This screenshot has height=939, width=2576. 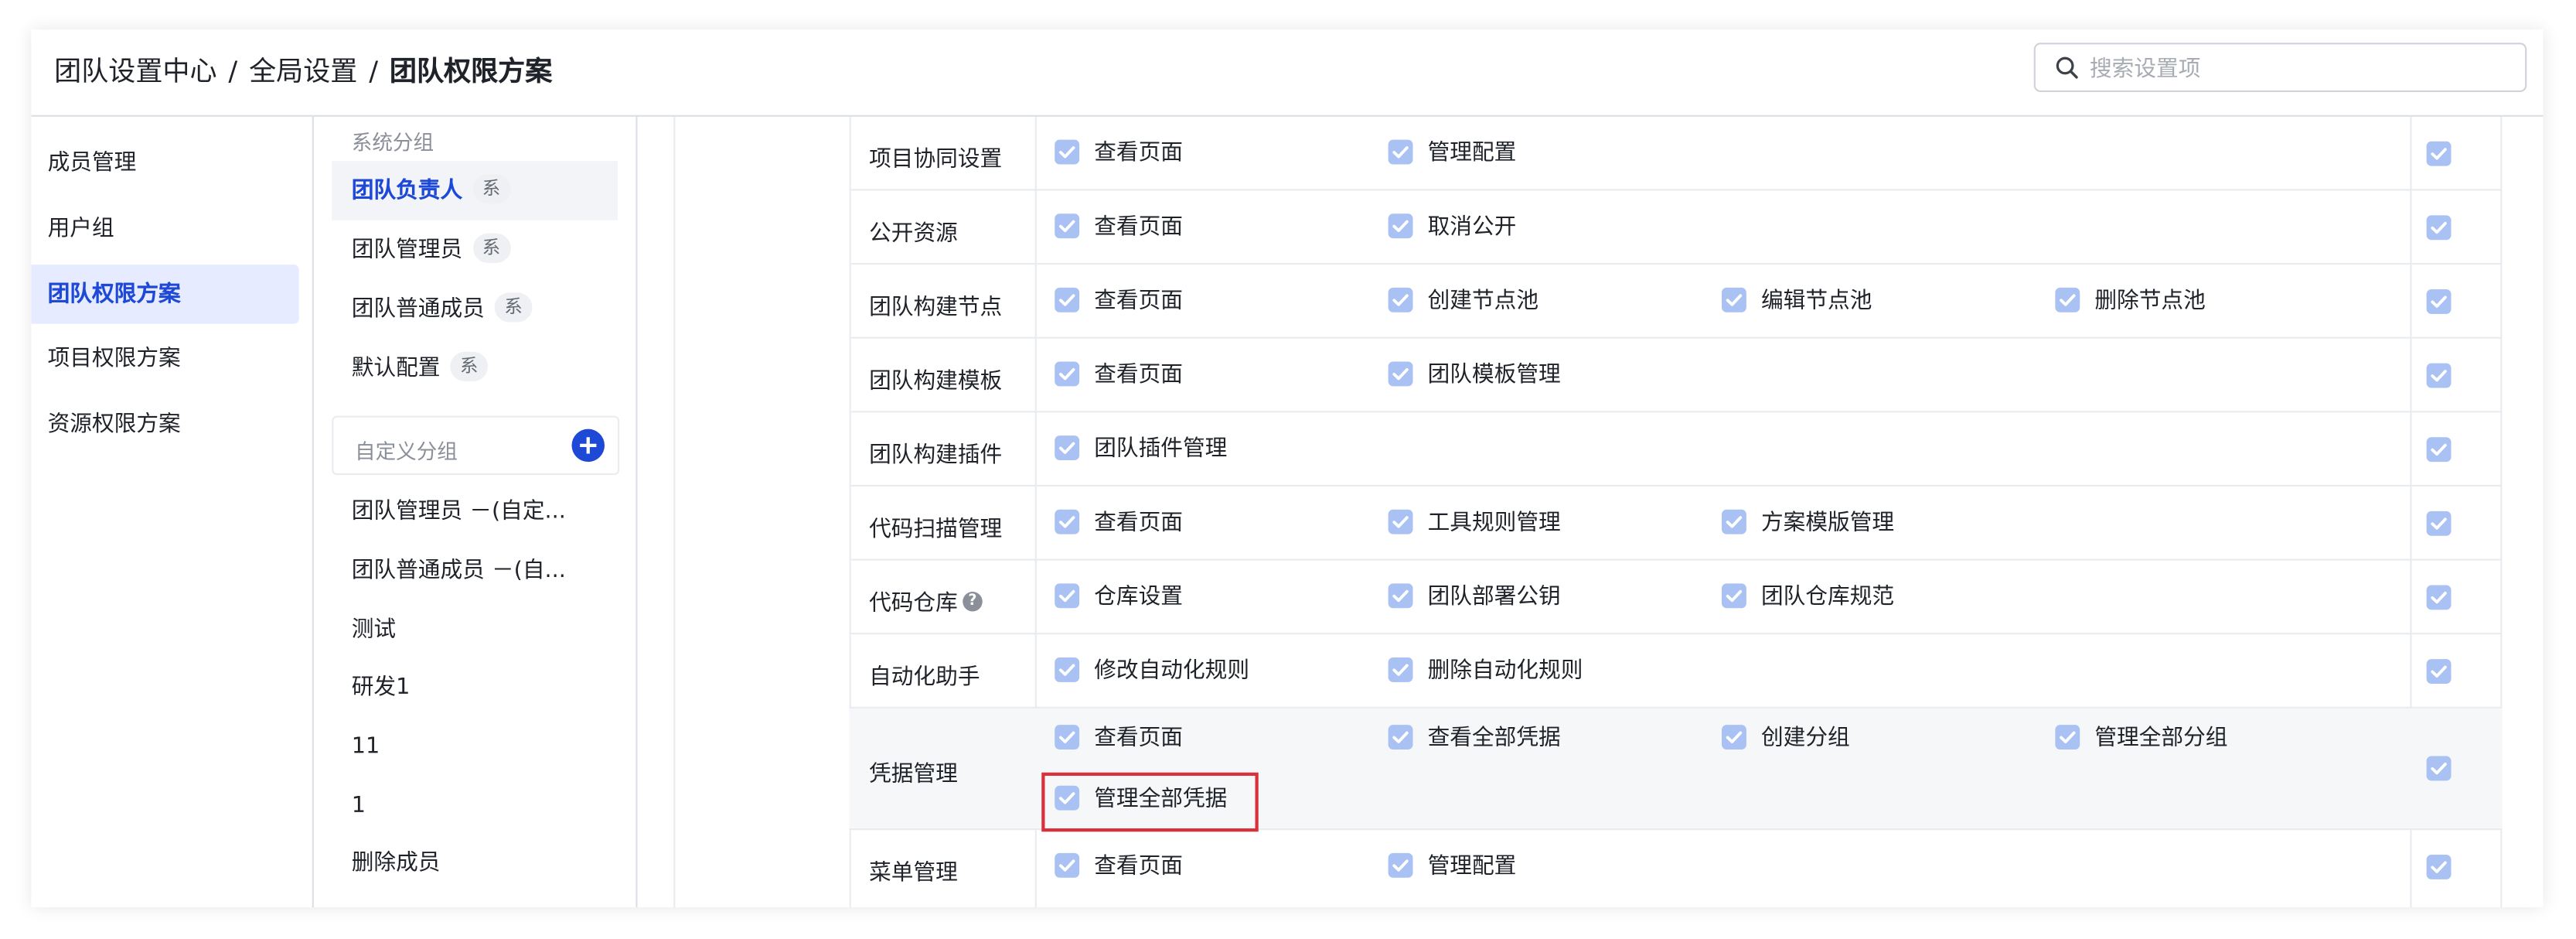 I want to click on role-label: 团队普通成员, so click(x=418, y=309).